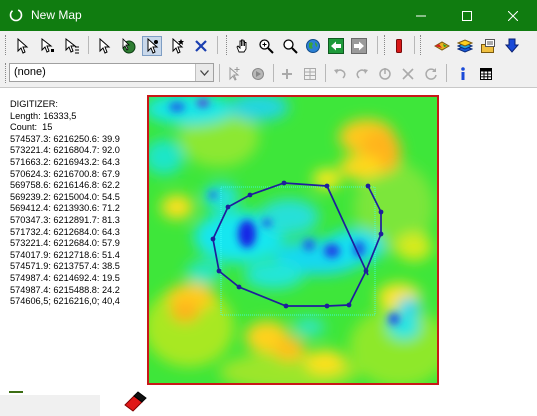 This screenshot has height=416, width=537. I want to click on pan-button, so click(242, 46).